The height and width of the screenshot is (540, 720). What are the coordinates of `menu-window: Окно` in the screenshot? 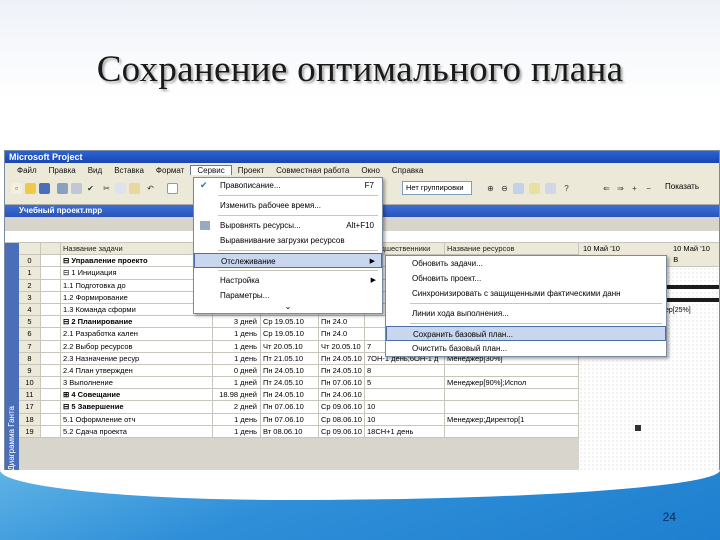 It's located at (370, 170).